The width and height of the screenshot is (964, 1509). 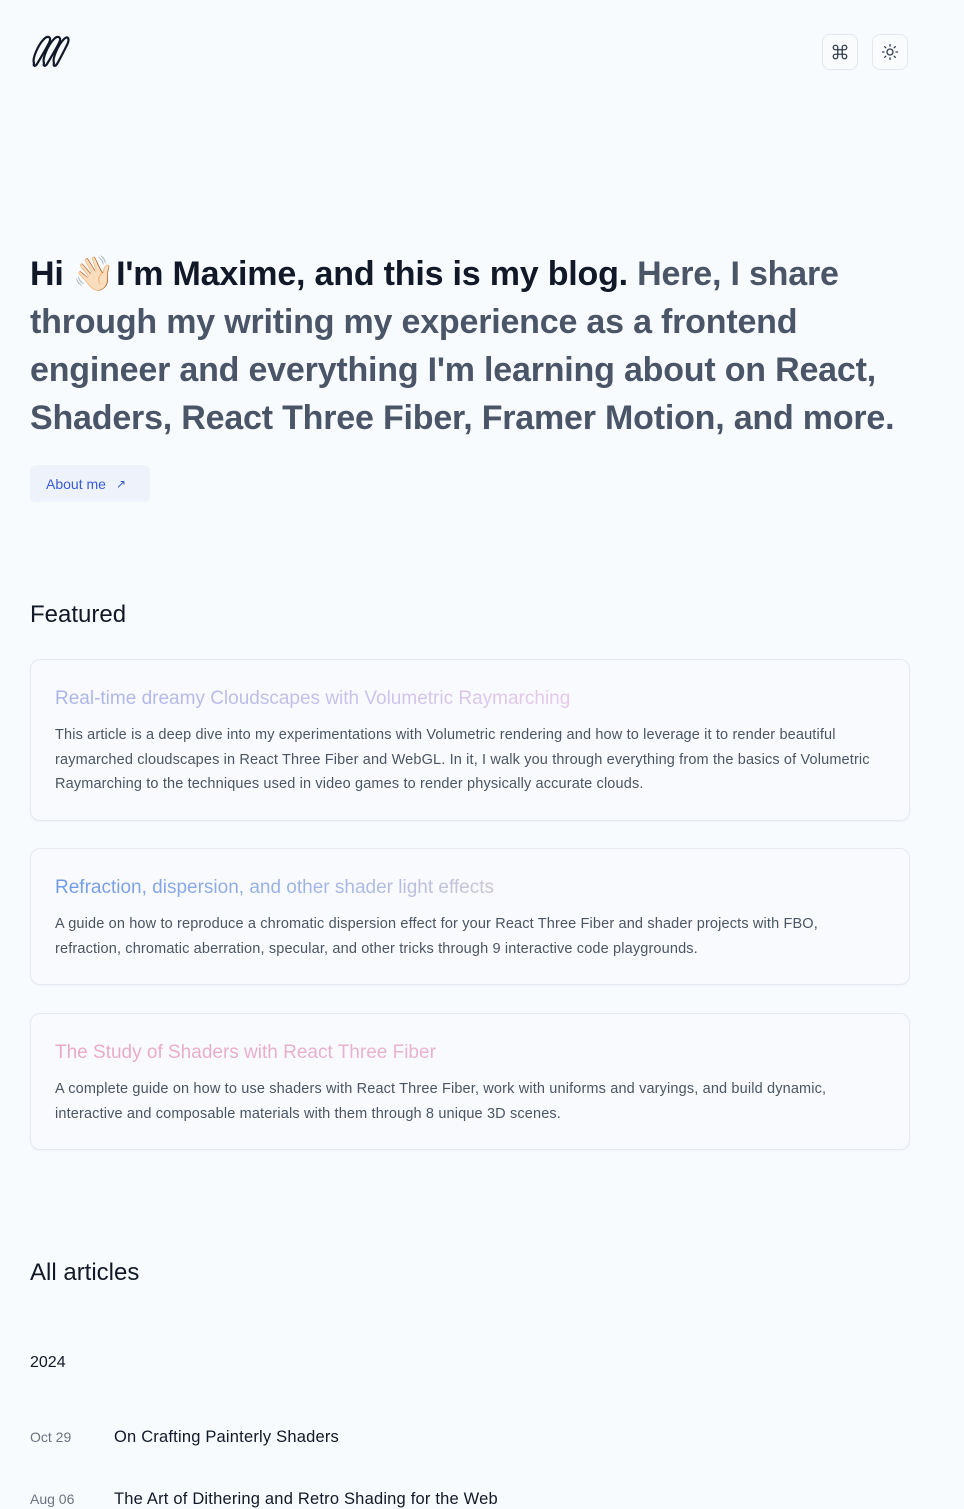 I want to click on arrow-up-right-icon: ↗, so click(x=120, y=483).